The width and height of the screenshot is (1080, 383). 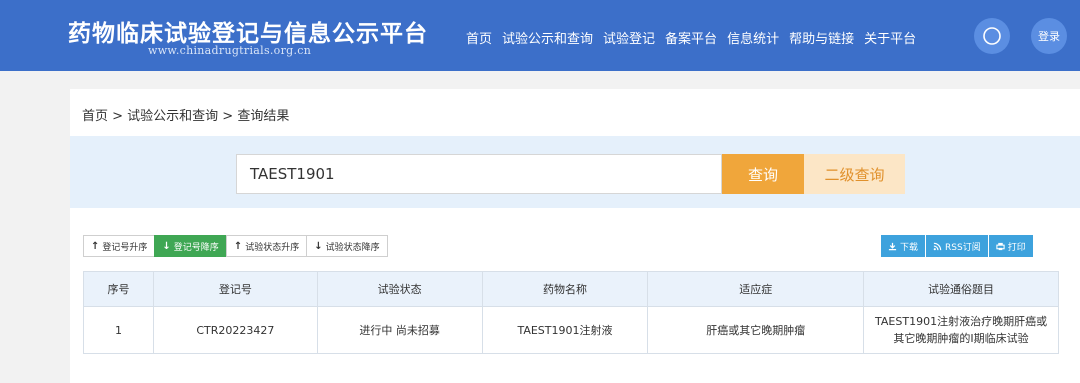 What do you see at coordinates (854, 174) in the screenshot?
I see `secondary-query-button: 二级查询` at bounding box center [854, 174].